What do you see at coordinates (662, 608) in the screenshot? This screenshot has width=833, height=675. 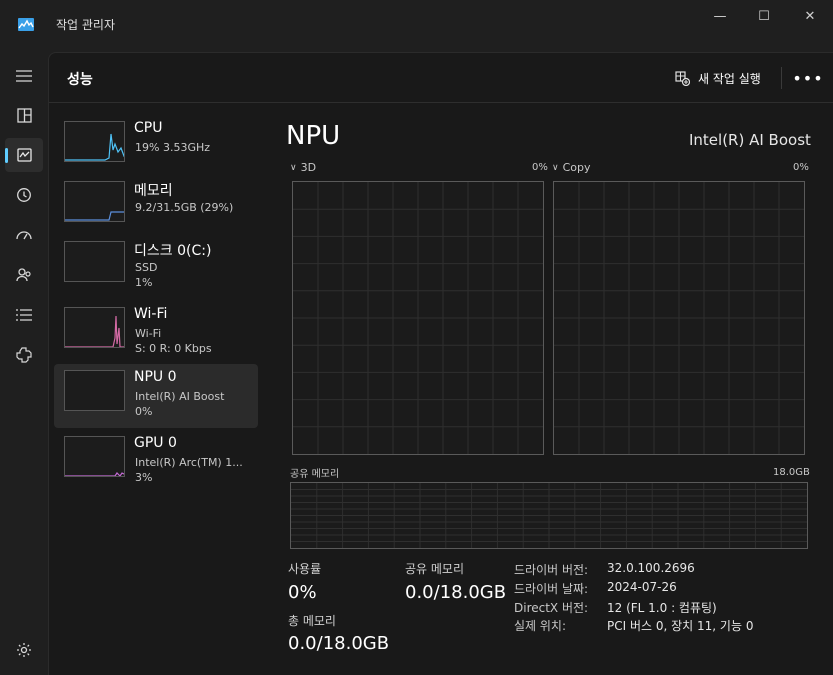 I see `directx-version-value: 12 (FL 1.0 : 컴퓨팅)` at bounding box center [662, 608].